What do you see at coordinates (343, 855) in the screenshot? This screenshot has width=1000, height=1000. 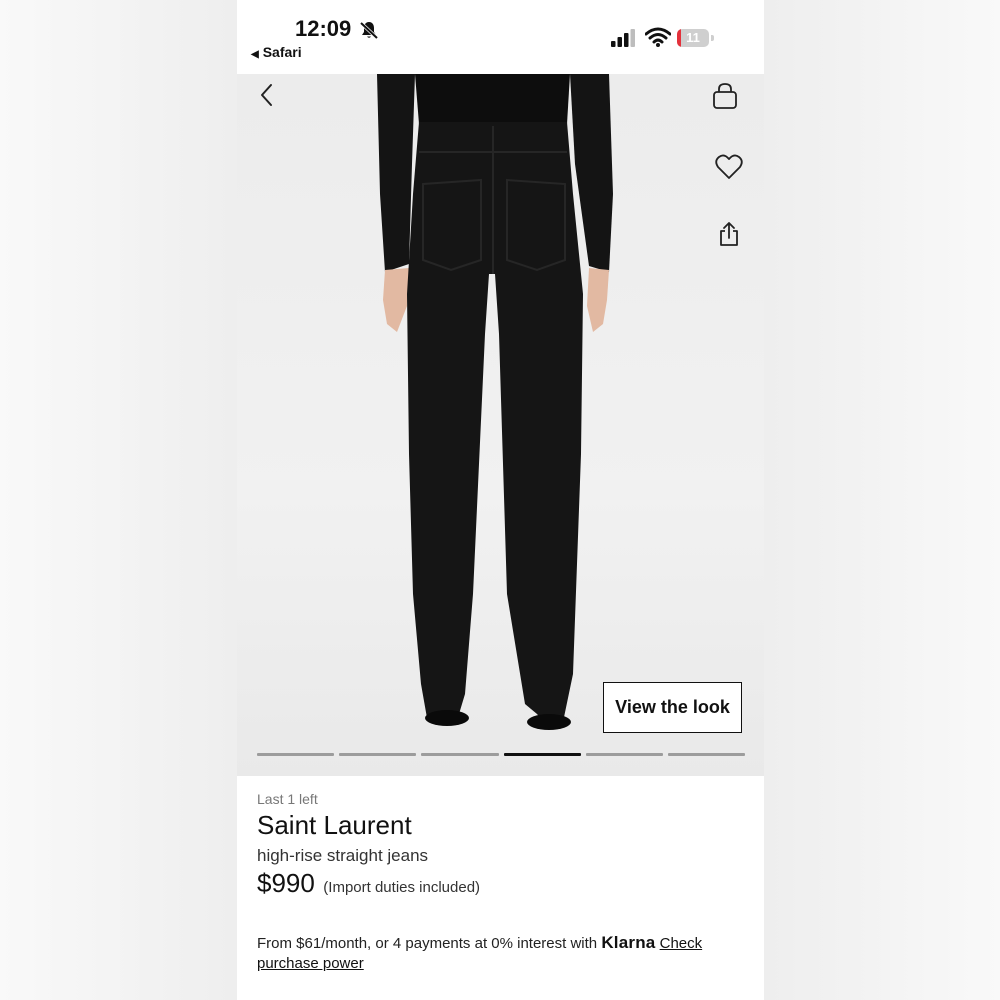 I see `product-description: high-rise straight jeans` at bounding box center [343, 855].